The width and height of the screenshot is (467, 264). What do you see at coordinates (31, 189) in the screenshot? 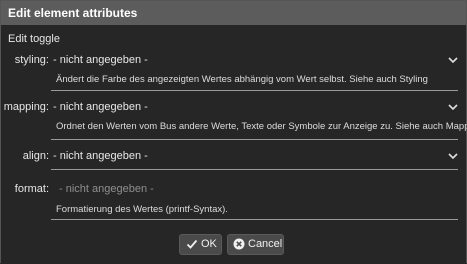
I see `format-label: format:` at bounding box center [31, 189].